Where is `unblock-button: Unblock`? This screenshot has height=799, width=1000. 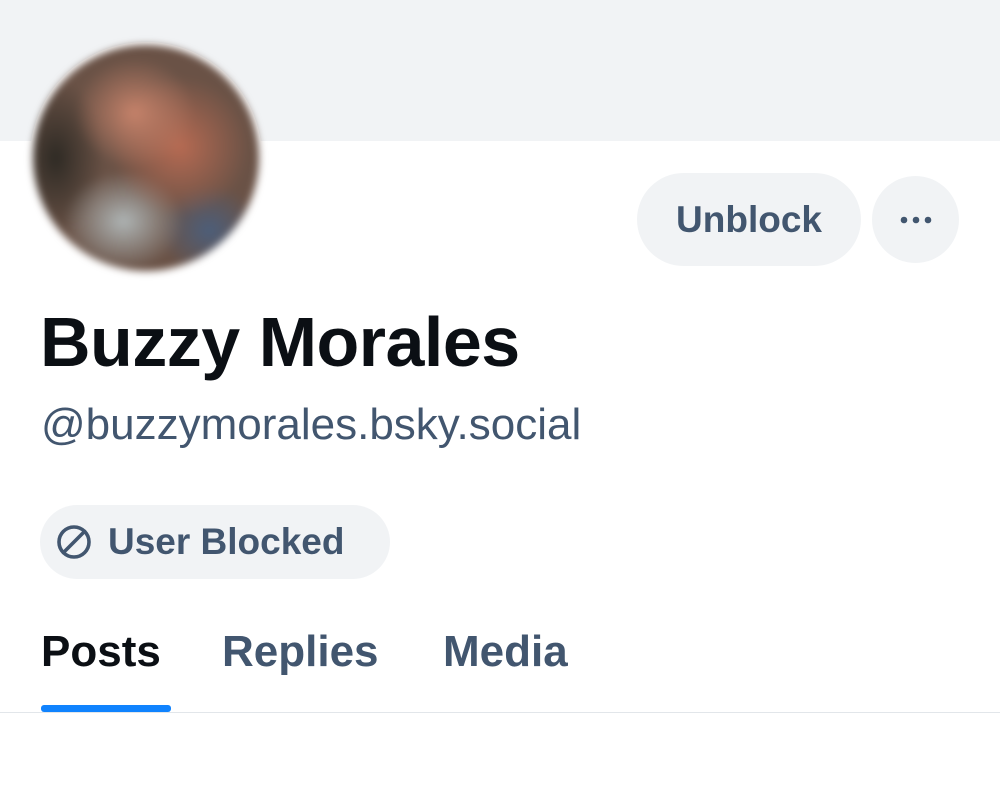 unblock-button: Unblock is located at coordinates (749, 219).